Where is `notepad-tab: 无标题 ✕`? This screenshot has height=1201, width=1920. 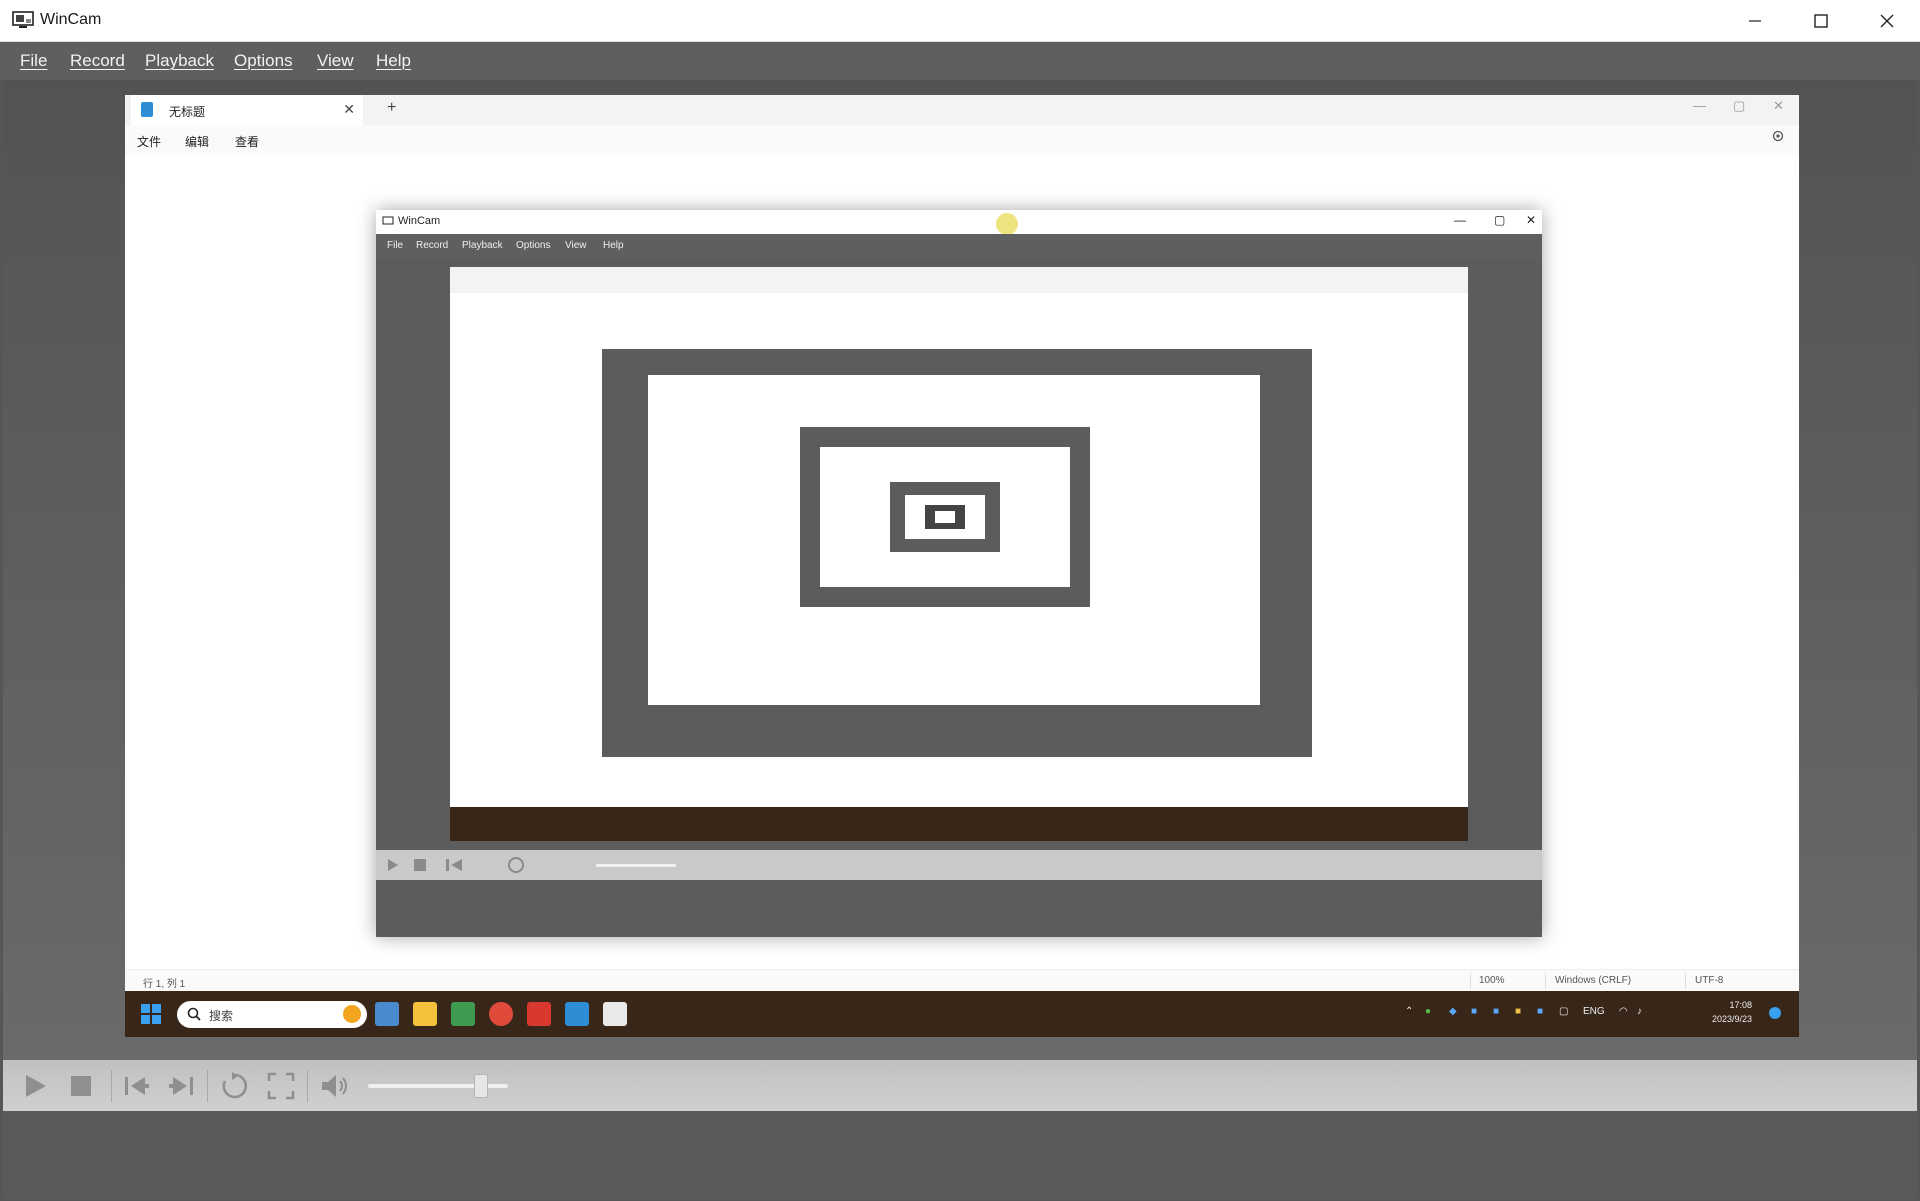 notepad-tab: 无标题 ✕ is located at coordinates (247, 110).